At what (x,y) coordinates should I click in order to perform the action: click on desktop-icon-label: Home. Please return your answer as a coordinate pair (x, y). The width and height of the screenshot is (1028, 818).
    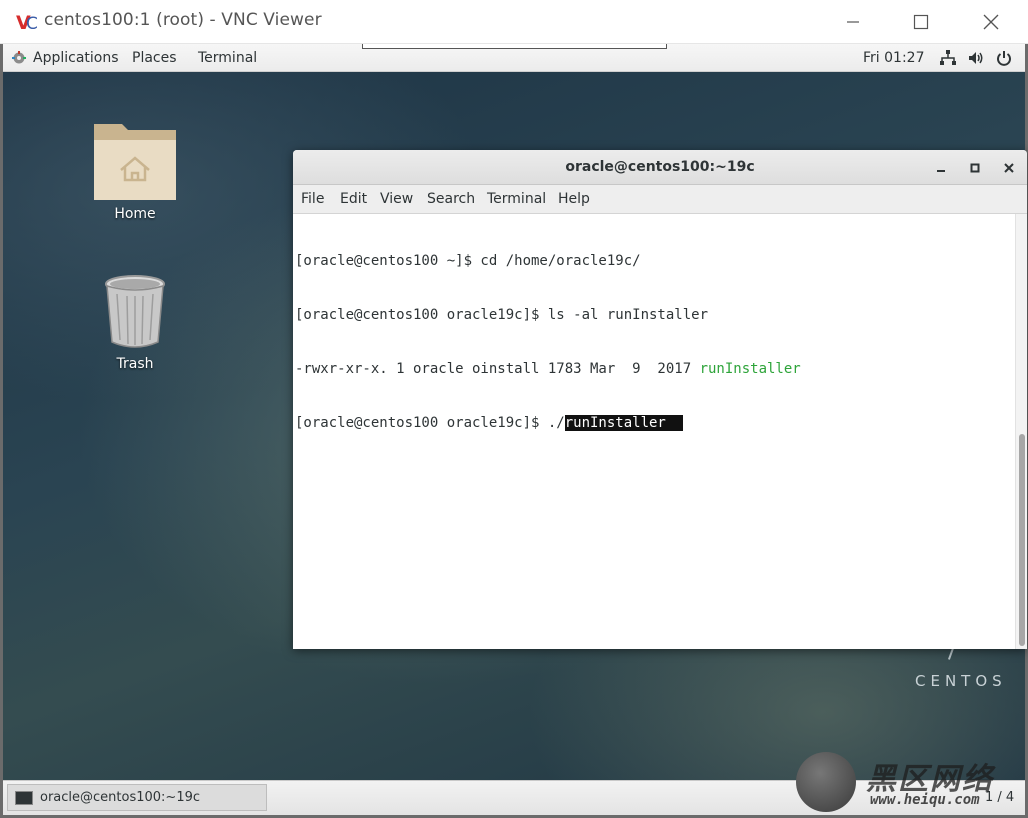
    Looking at the image, I should click on (135, 214).